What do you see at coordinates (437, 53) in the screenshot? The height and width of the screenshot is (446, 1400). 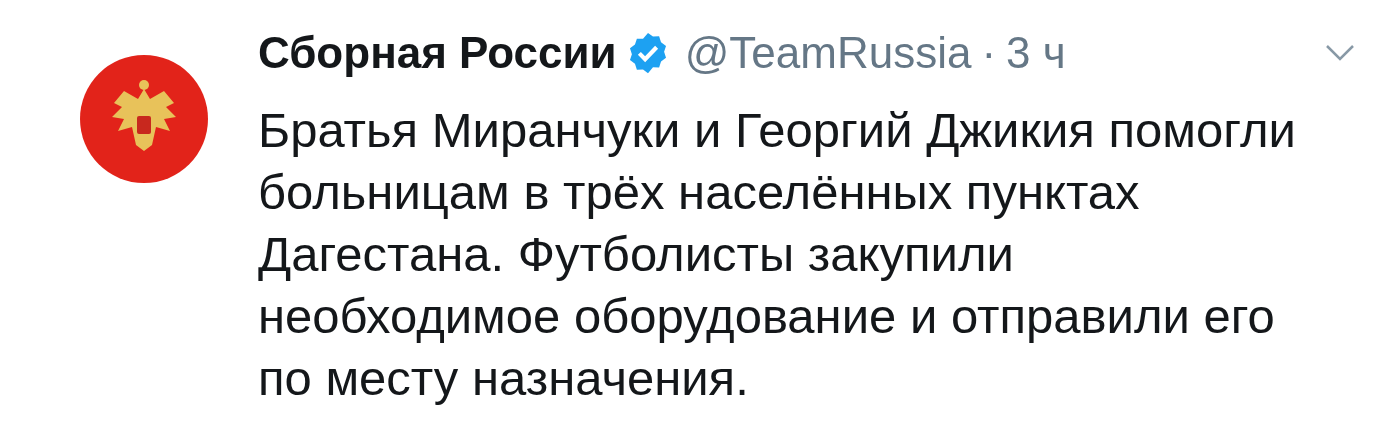 I see `author-name: Сборная России` at bounding box center [437, 53].